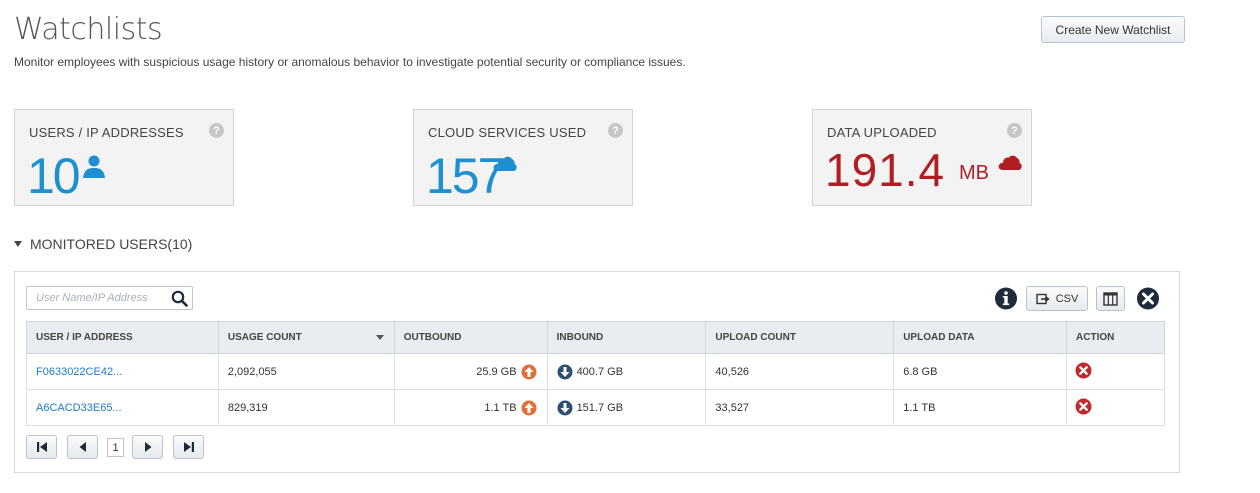 This screenshot has width=1260, height=493. I want to click on inbound-value: 151.7 GB, so click(600, 407).